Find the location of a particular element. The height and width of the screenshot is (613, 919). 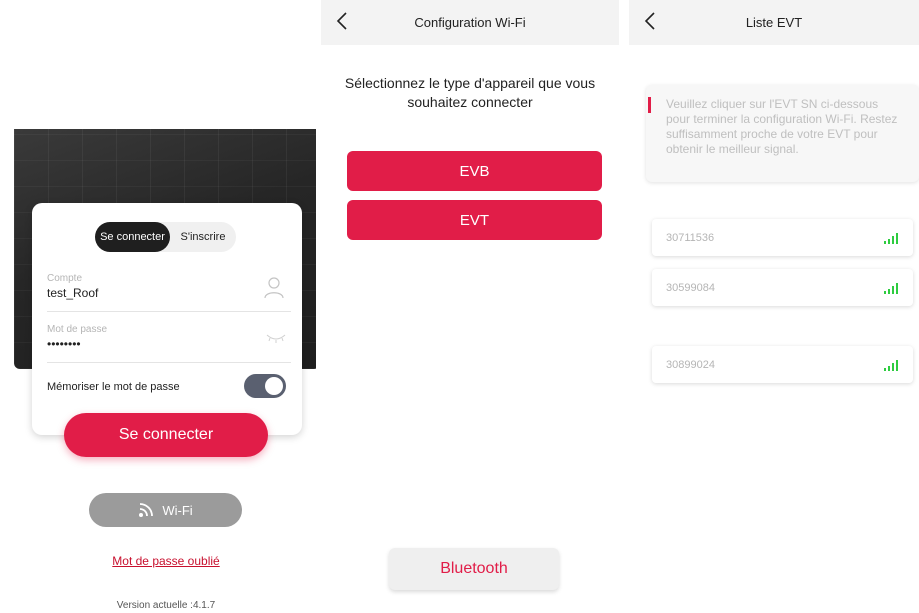

user-icon is located at coordinates (274, 288).